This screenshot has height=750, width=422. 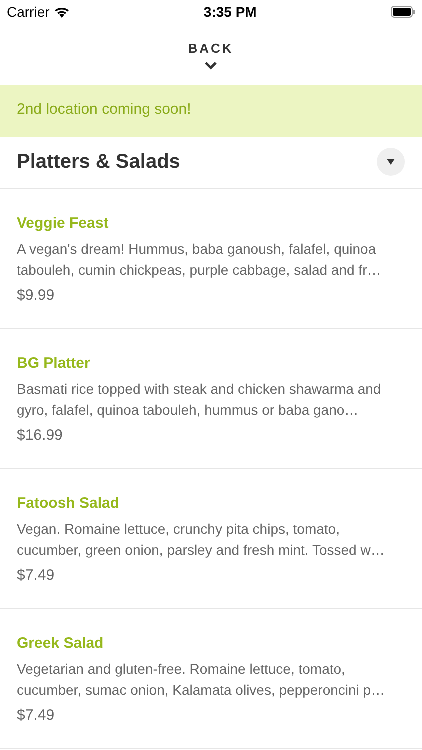 I want to click on item-name: BG Platter, so click(x=54, y=364).